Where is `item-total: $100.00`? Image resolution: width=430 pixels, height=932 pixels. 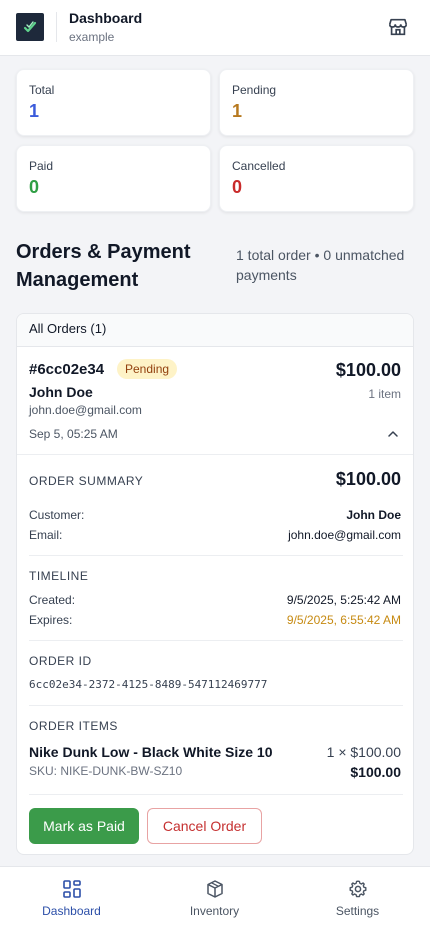 item-total: $100.00 is located at coordinates (375, 772).